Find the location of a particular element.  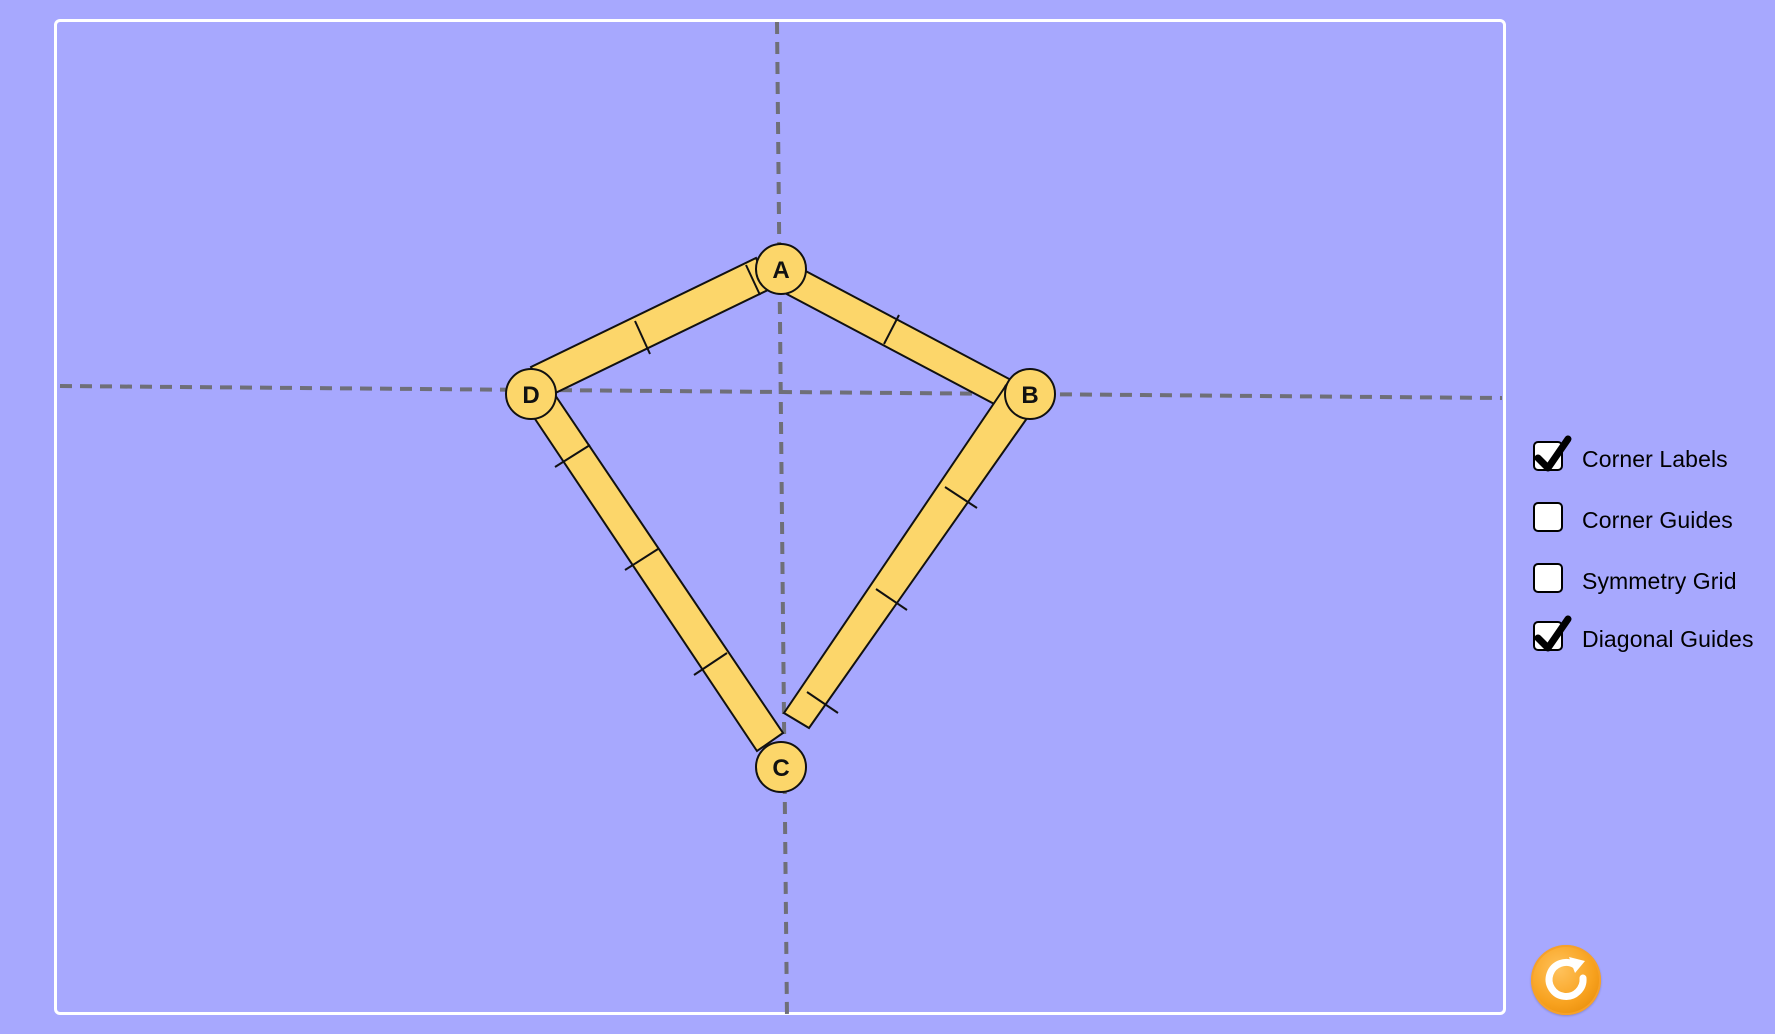

reset-arrow-icon is located at coordinates (1566, 978).